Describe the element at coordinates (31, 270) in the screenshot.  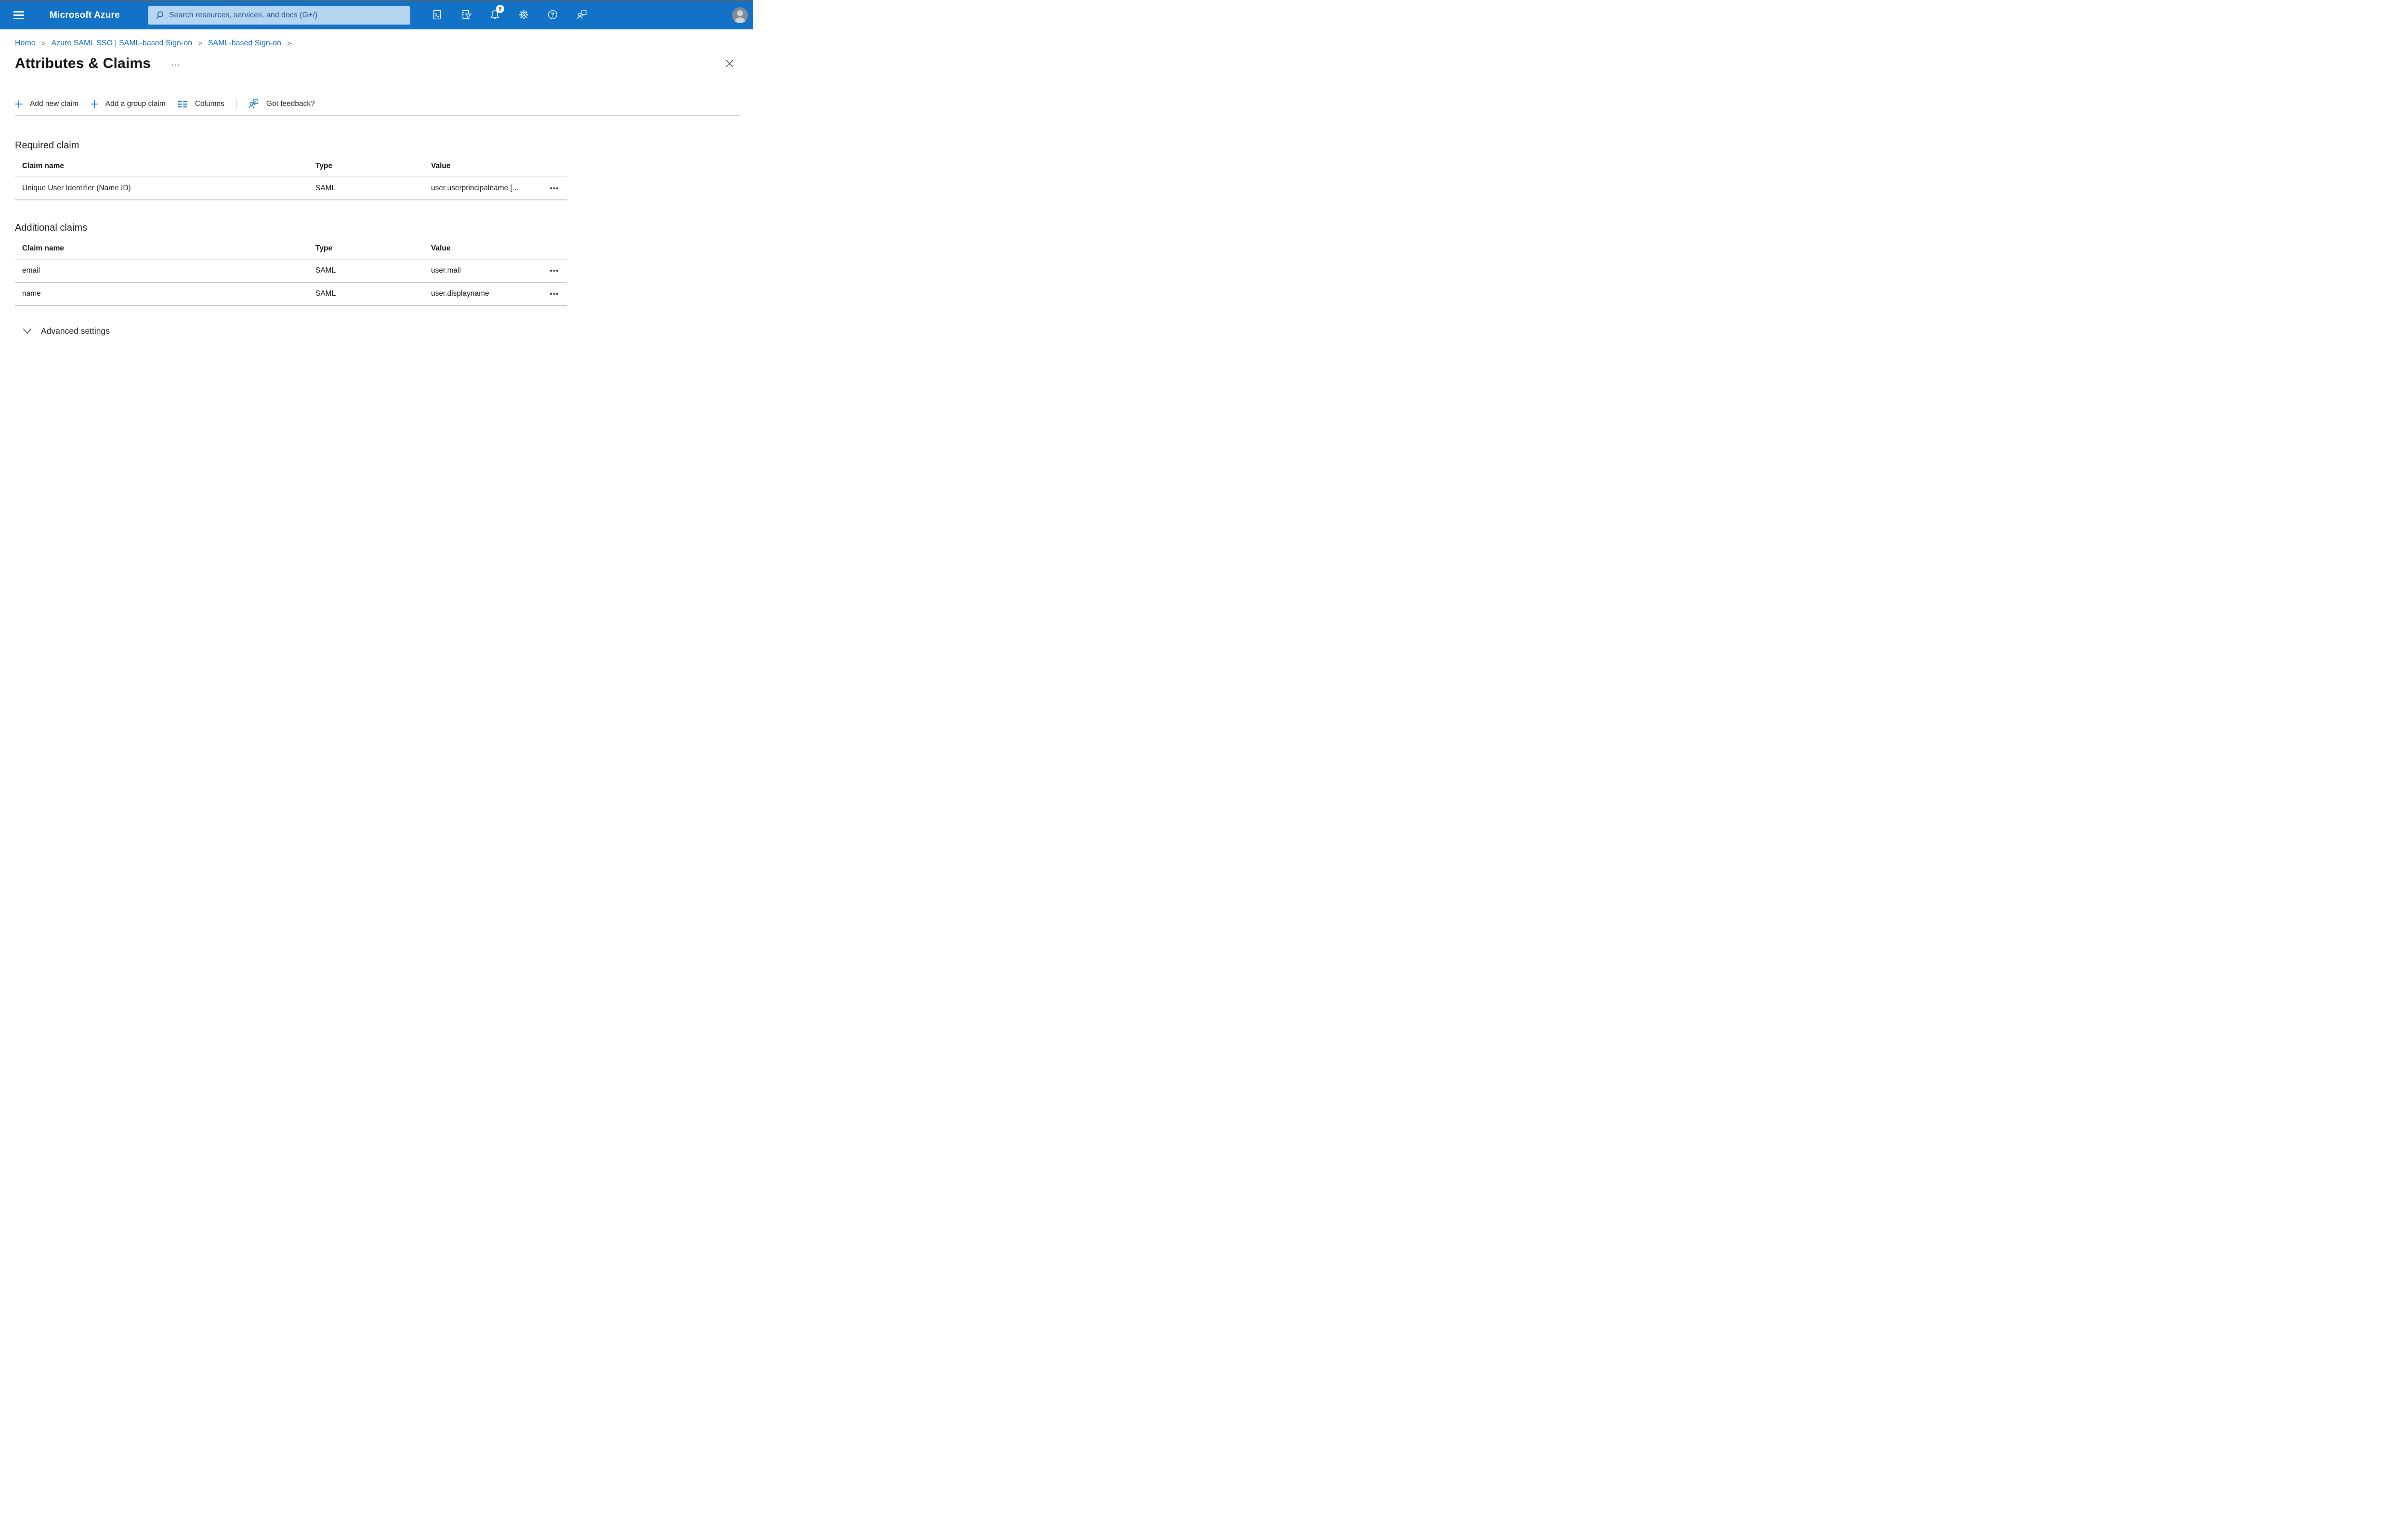
I see `claim-name-cell: email` at that location.